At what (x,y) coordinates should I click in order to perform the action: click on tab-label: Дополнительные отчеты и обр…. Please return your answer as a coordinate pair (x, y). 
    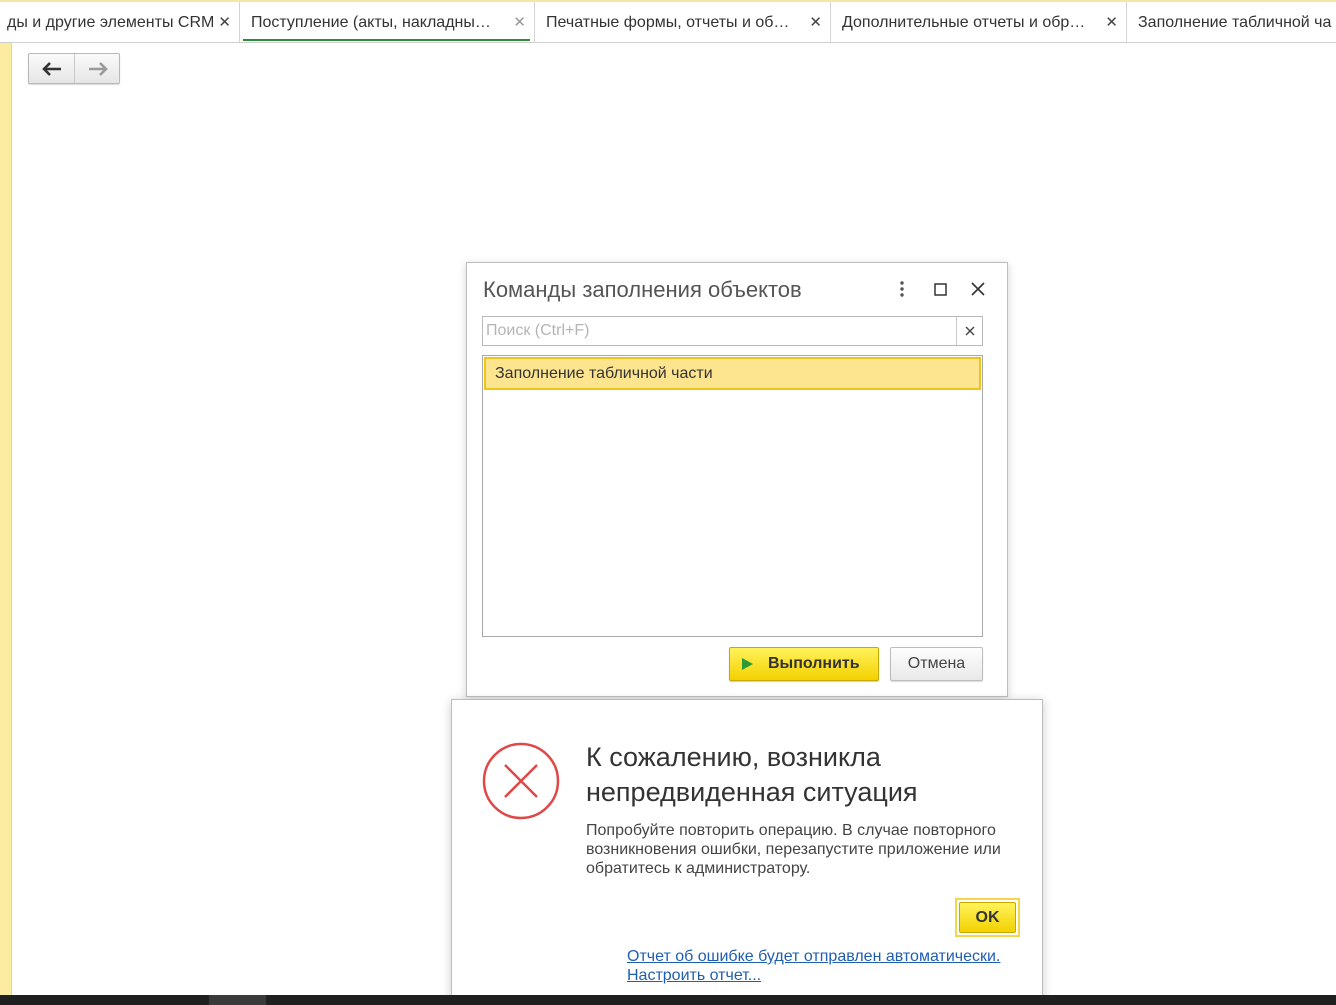
    Looking at the image, I should click on (964, 22).